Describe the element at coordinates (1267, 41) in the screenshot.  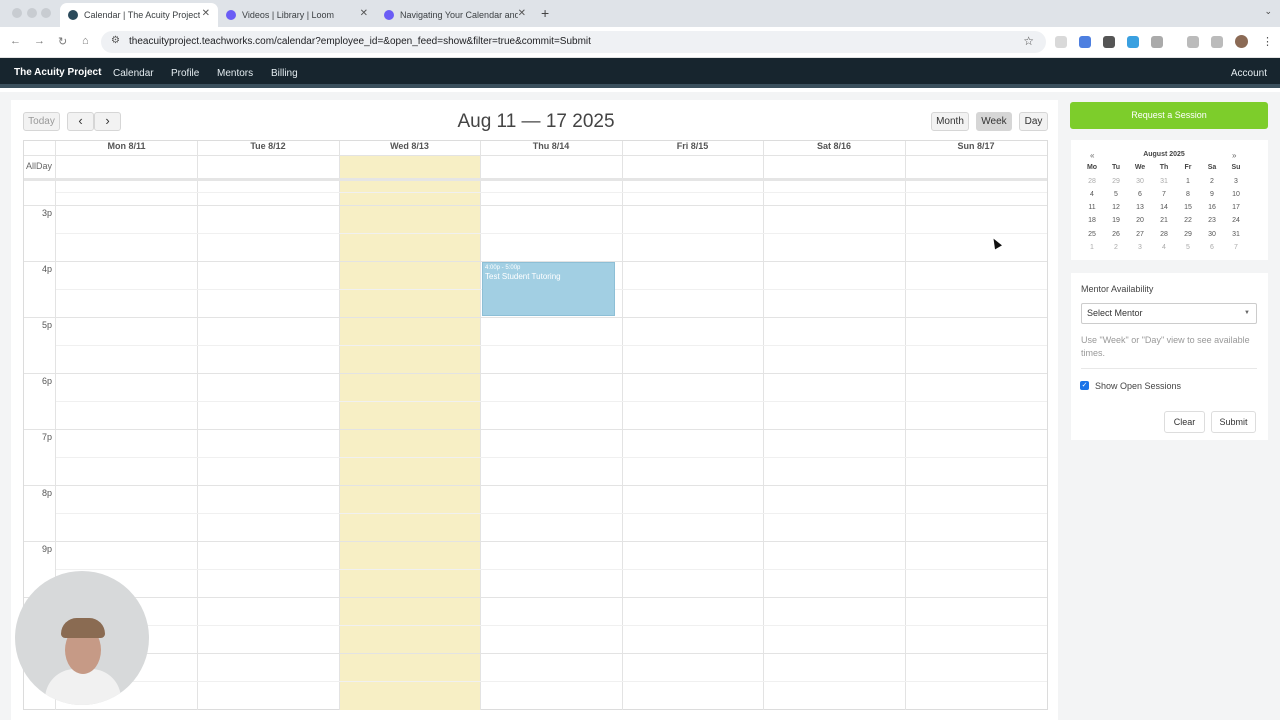
I see `browser-menu-icon: ⋮` at that location.